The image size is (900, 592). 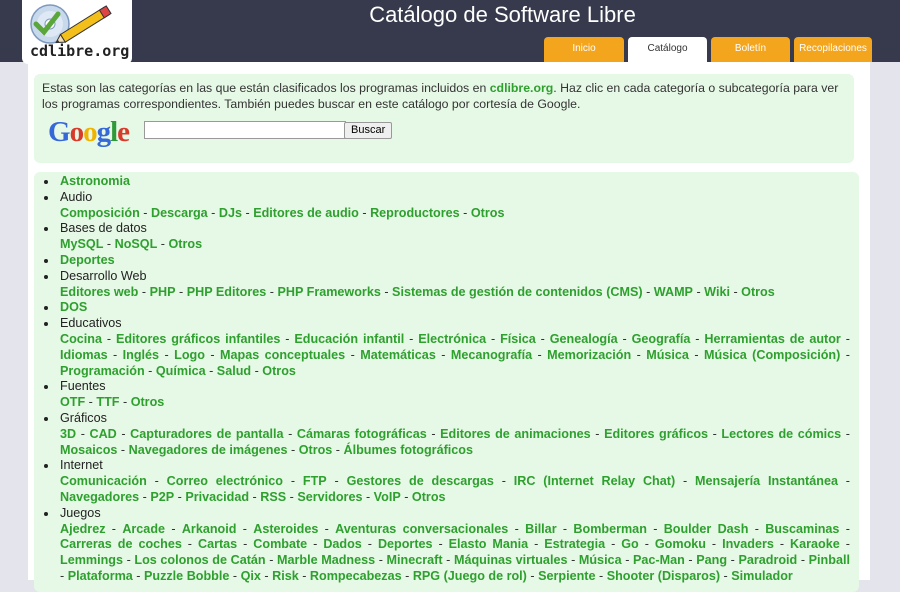 What do you see at coordinates (326, 560) in the screenshot?
I see `subcategory-link: Marble Madness` at bounding box center [326, 560].